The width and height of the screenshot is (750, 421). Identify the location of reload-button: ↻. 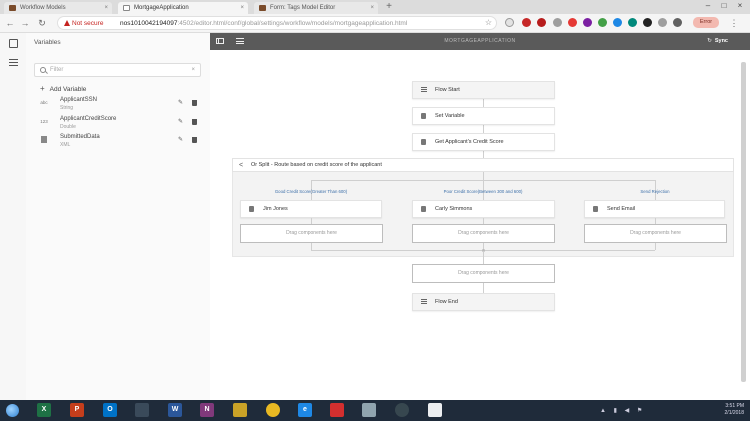
(42, 23).